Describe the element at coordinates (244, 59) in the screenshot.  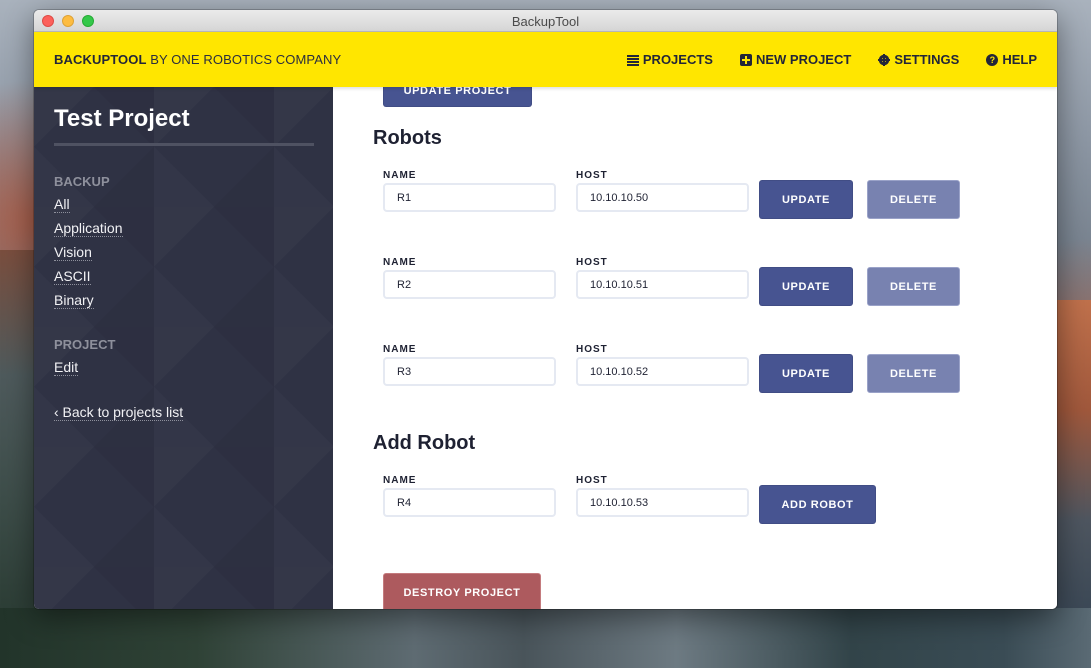
I see `brand-tagline: BY ONE ROBOTICS COMPANY` at that location.